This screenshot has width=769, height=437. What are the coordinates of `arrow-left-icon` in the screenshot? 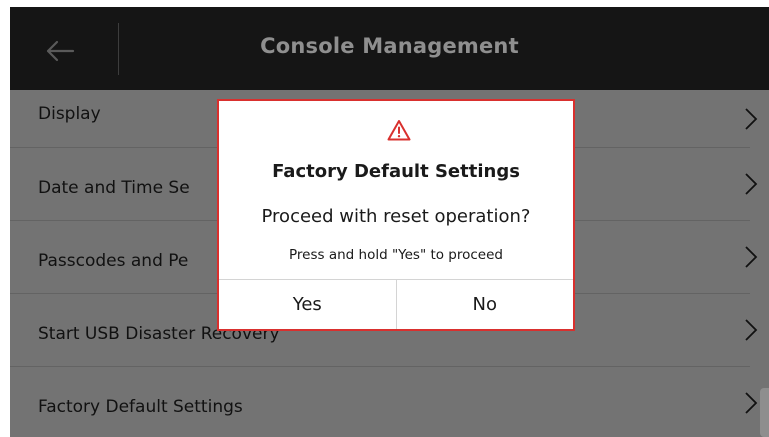 It's located at (60, 51).